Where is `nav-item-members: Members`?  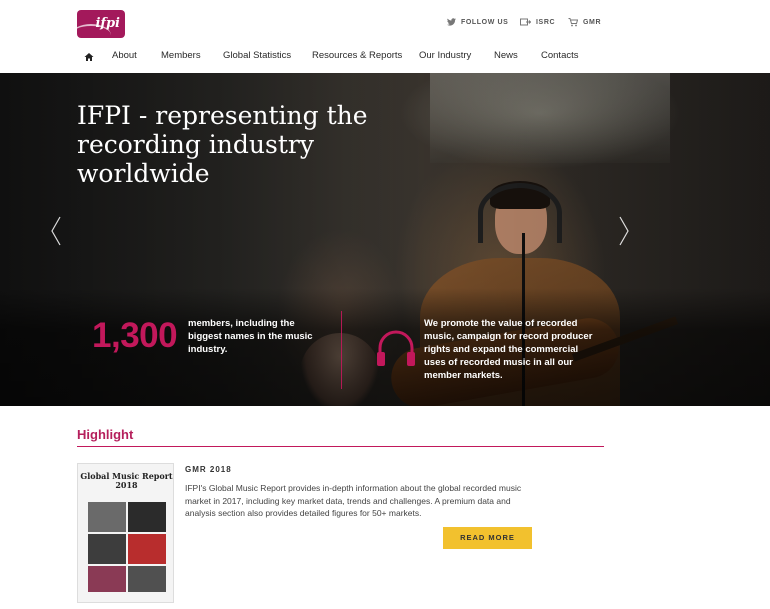
nav-item-members: Members is located at coordinates (181, 55).